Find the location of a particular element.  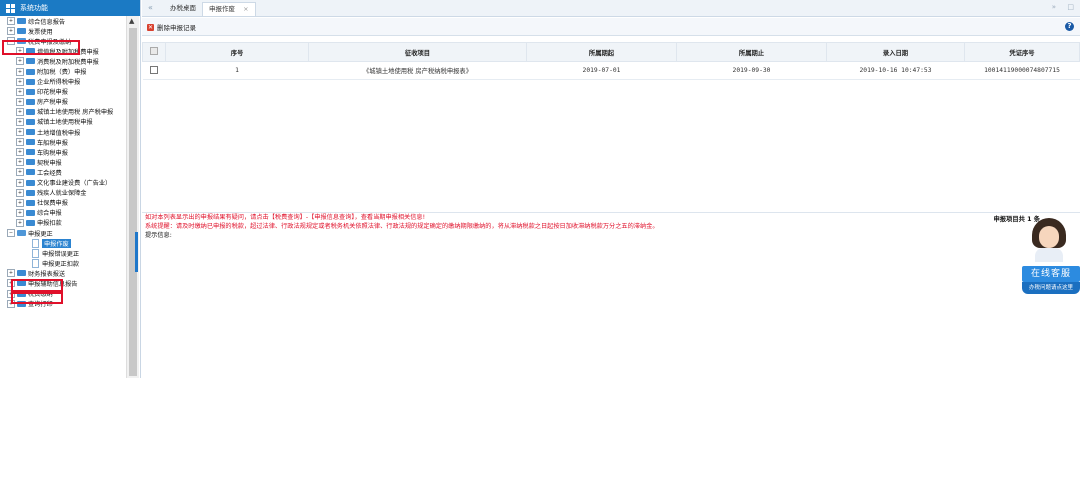

sidebar-item: + 综合申报 is located at coordinates (63, 213).